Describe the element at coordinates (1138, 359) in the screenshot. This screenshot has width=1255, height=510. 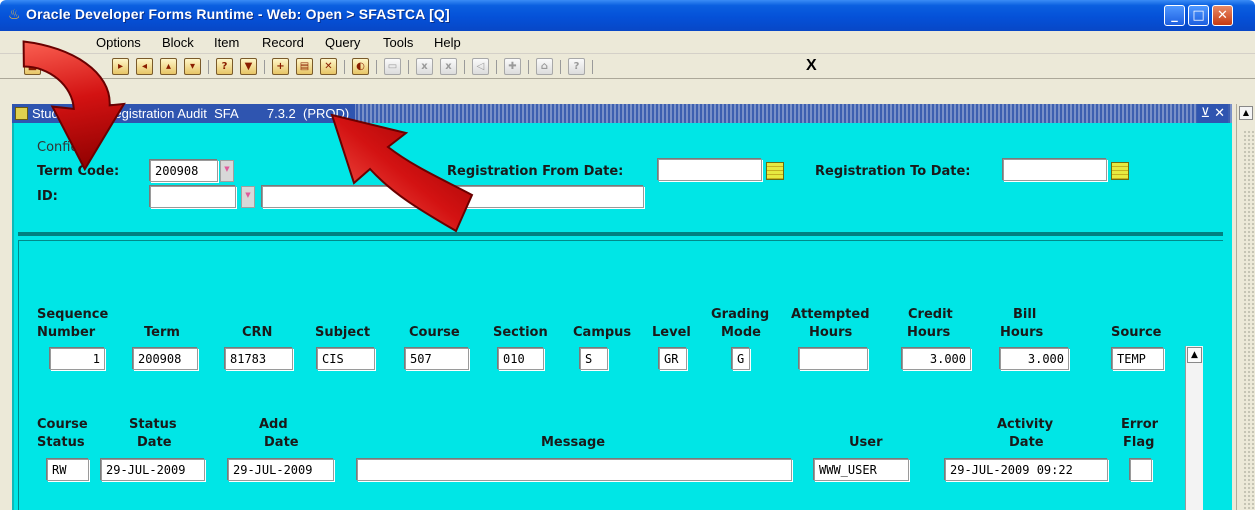
I see `source-field: TEMP` at that location.